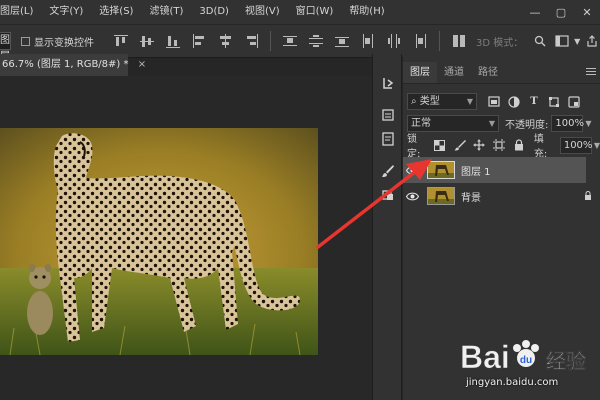 The height and width of the screenshot is (400, 600). I want to click on lock-icon, so click(588, 195).